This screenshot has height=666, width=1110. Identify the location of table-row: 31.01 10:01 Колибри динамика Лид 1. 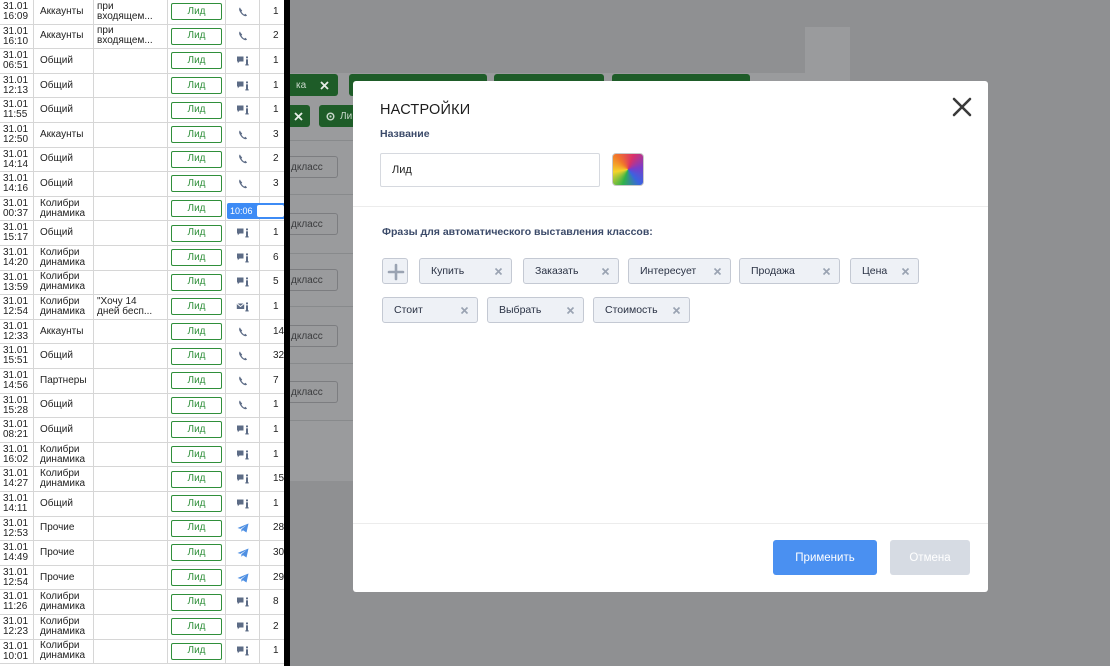
(142, 652).